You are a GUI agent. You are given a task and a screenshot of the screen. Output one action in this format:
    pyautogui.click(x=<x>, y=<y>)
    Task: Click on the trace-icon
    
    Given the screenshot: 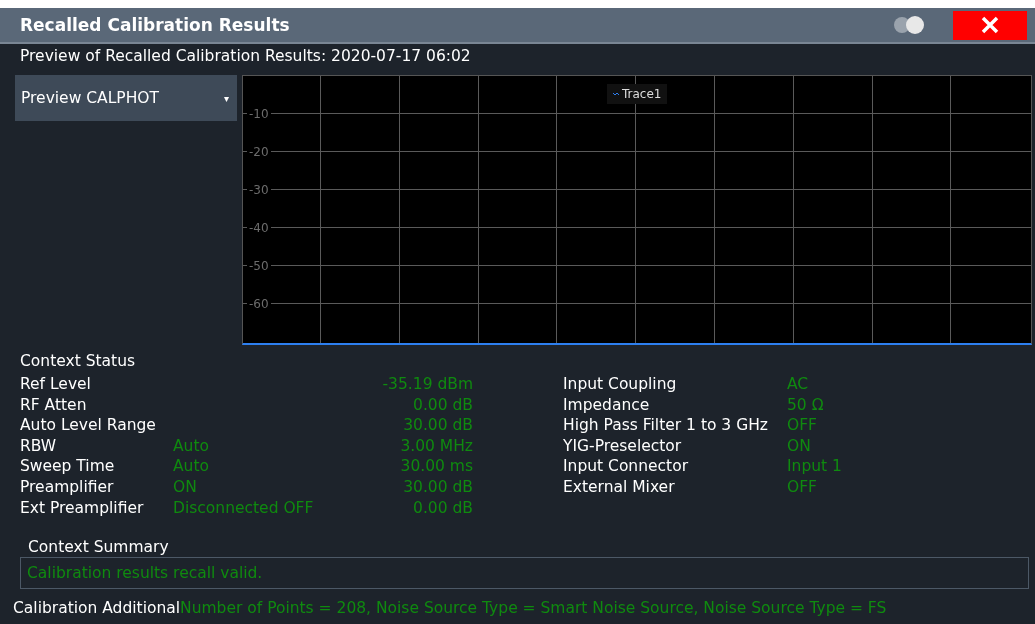 What is the action you would take?
    pyautogui.click(x=616, y=94)
    